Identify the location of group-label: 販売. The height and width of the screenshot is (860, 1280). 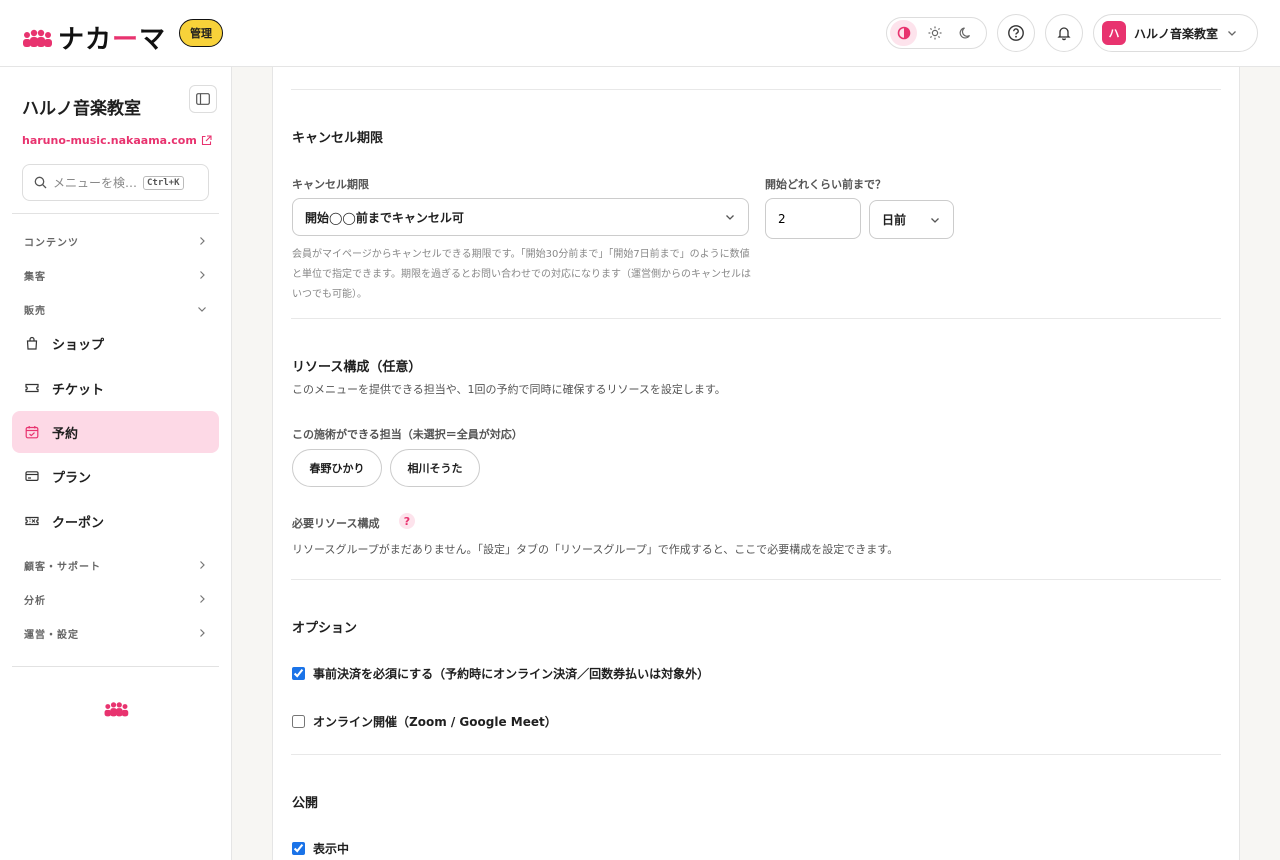
(35, 311).